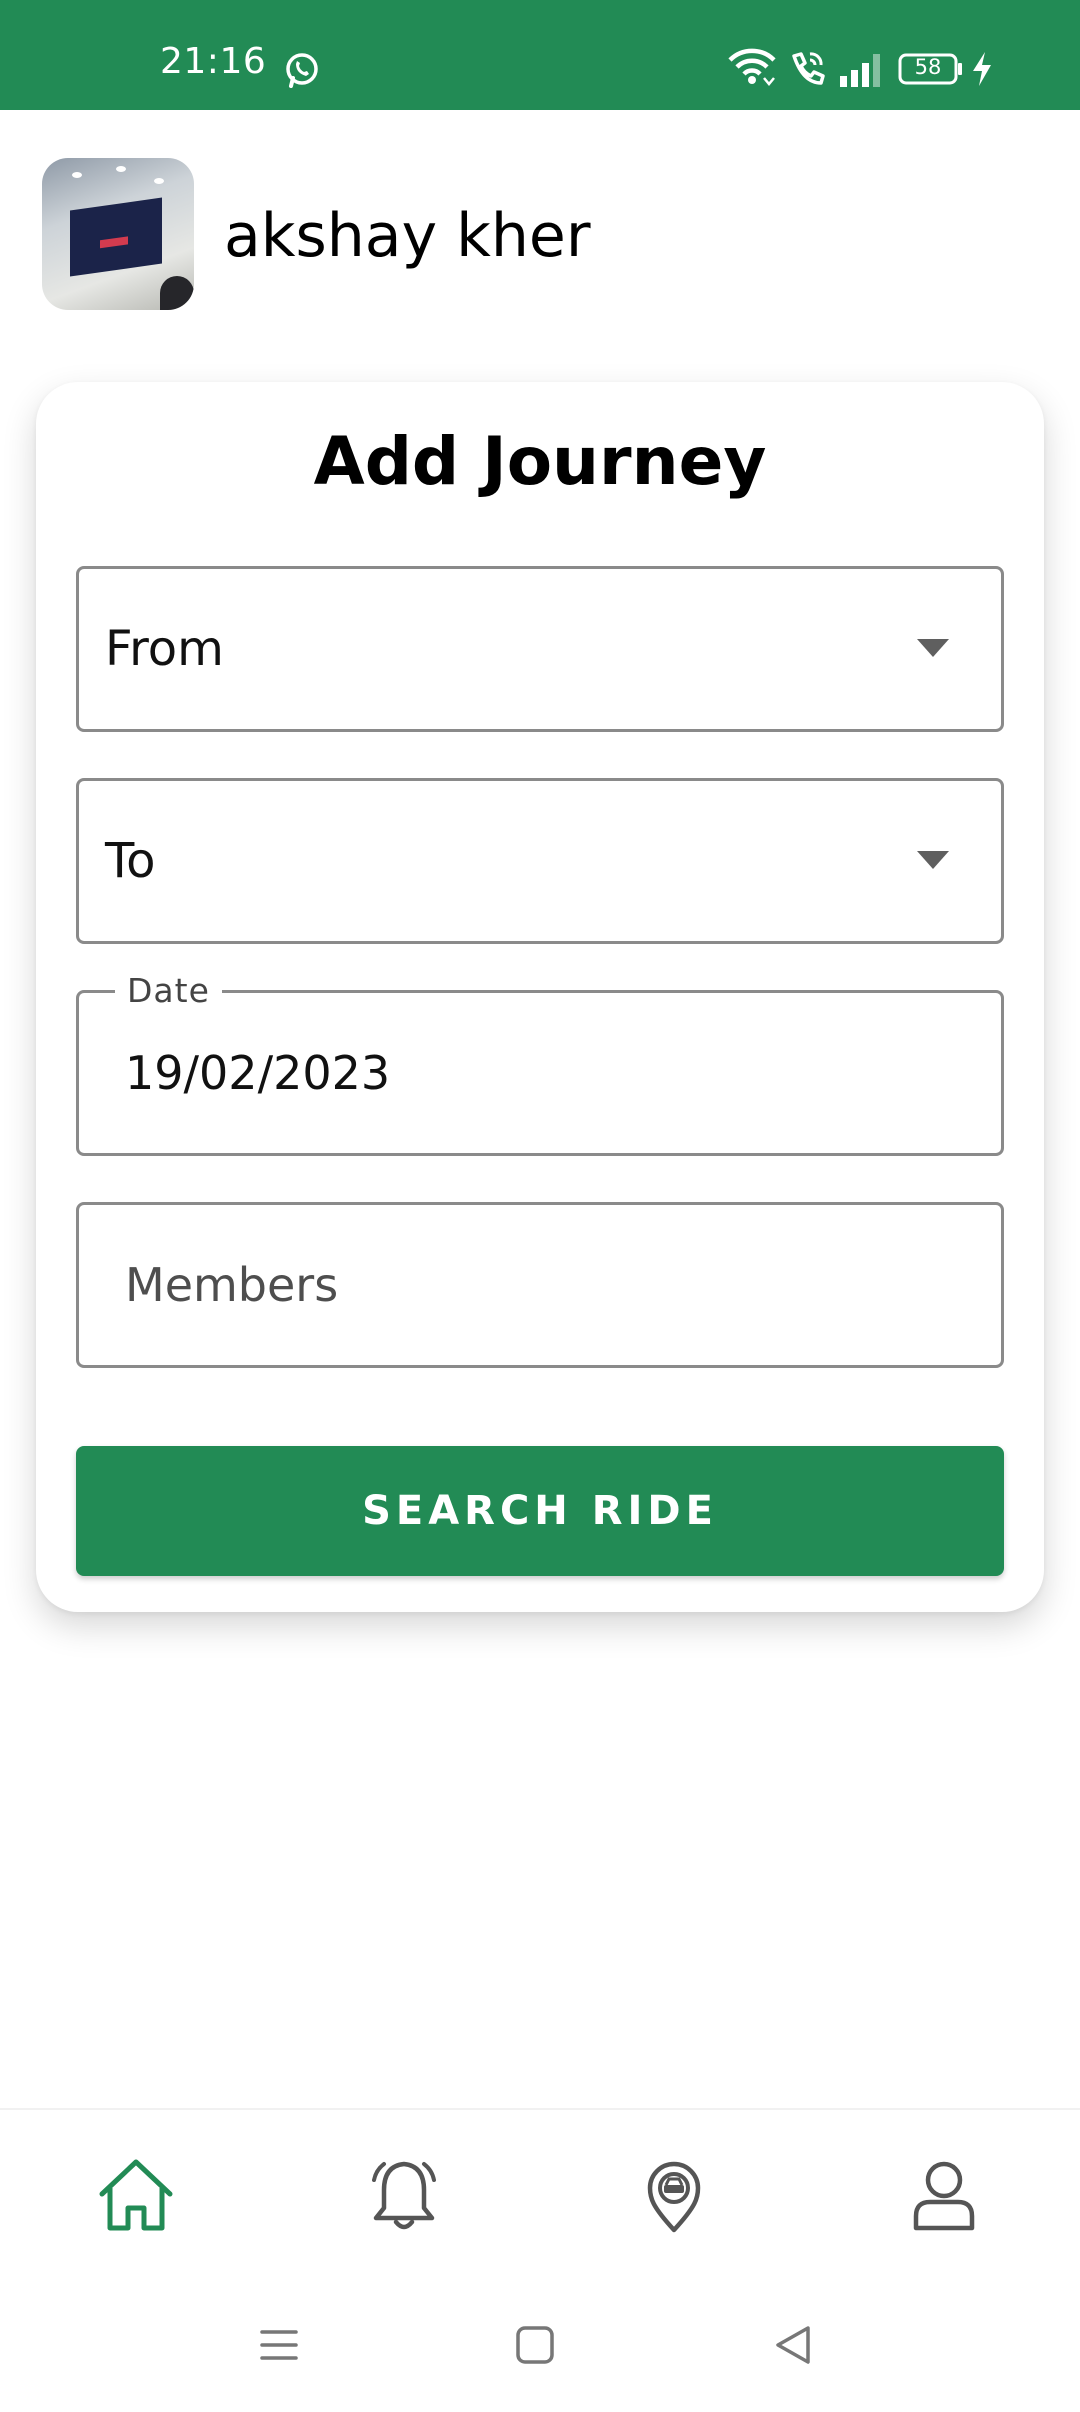 The image size is (1080, 2412). I want to click on to-dropdown: To, so click(540, 861).